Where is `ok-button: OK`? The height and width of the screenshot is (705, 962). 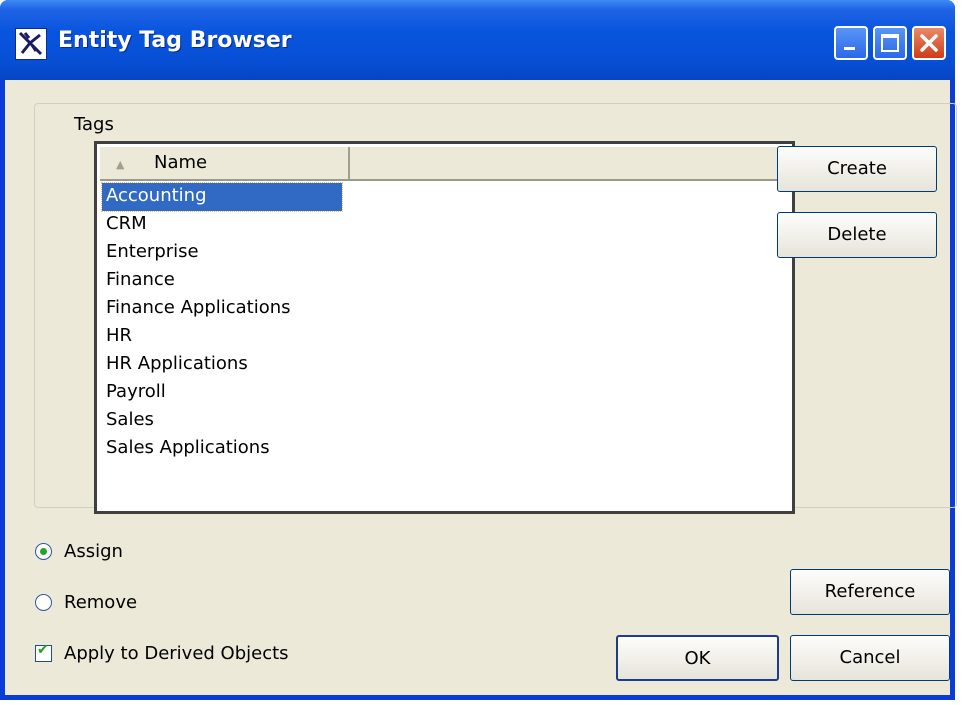 ok-button: OK is located at coordinates (697, 658).